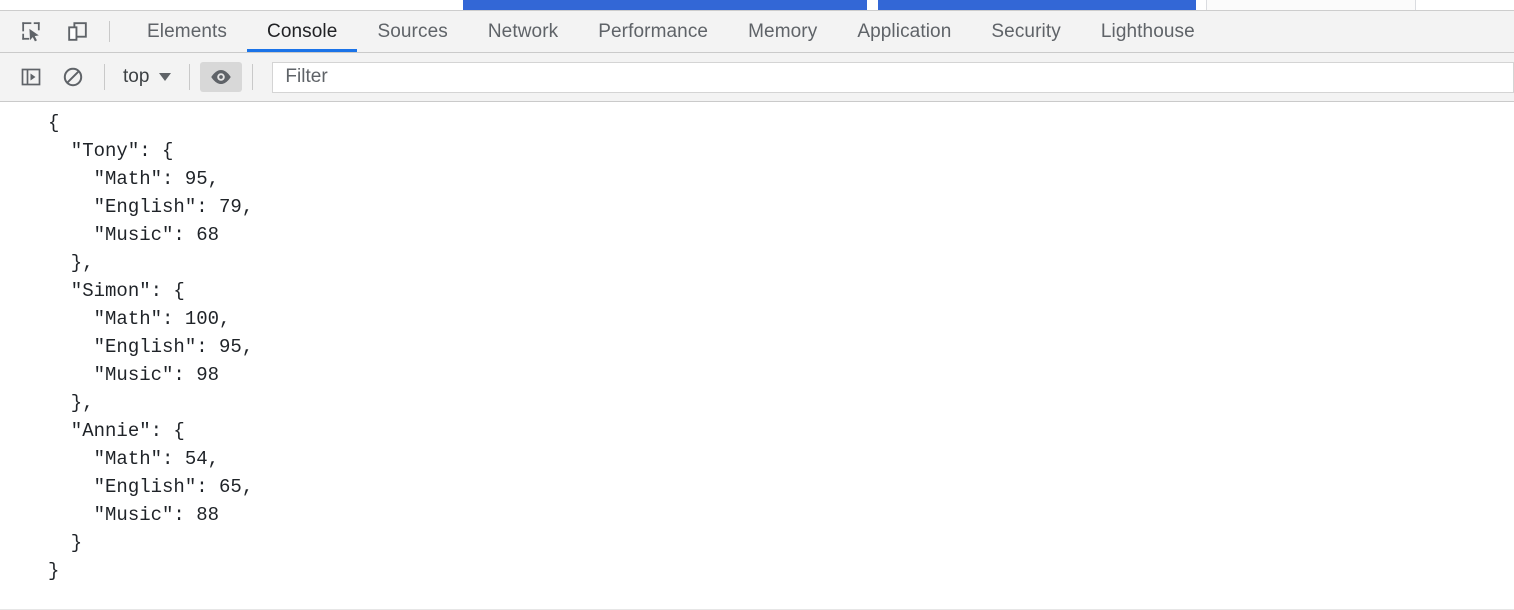  I want to click on console-toolbar: top, so click(757, 77).